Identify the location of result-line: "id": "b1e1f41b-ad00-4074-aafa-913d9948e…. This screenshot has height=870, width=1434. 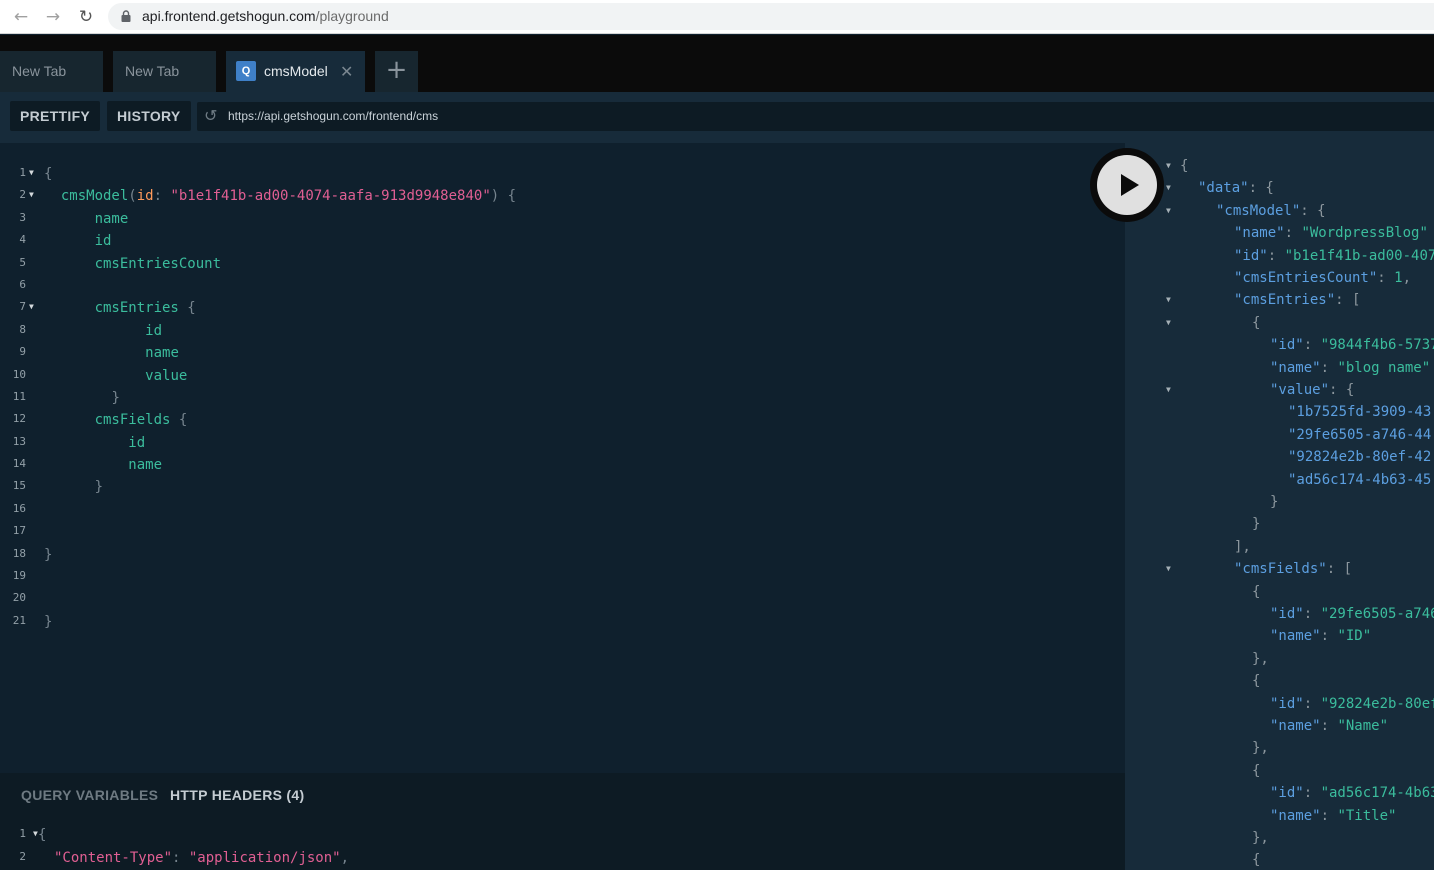
(1279, 257).